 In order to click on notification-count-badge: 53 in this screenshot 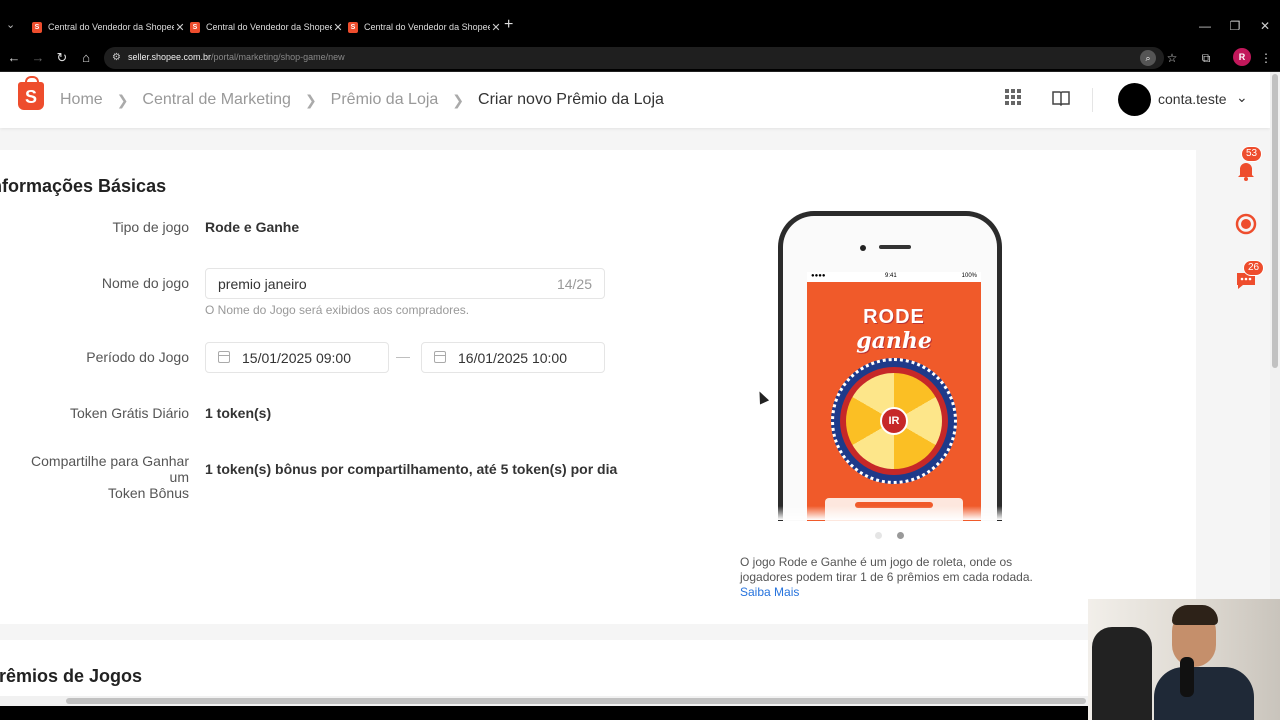, I will do `click(1252, 154)`.